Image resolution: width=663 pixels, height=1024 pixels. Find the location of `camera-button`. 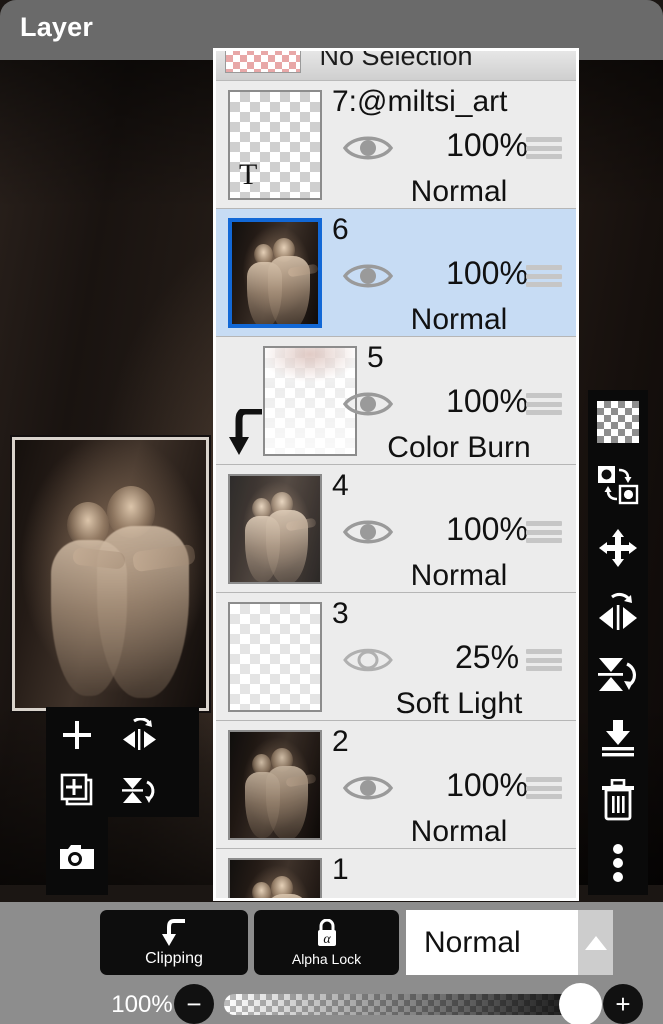

camera-button is located at coordinates (77, 856).